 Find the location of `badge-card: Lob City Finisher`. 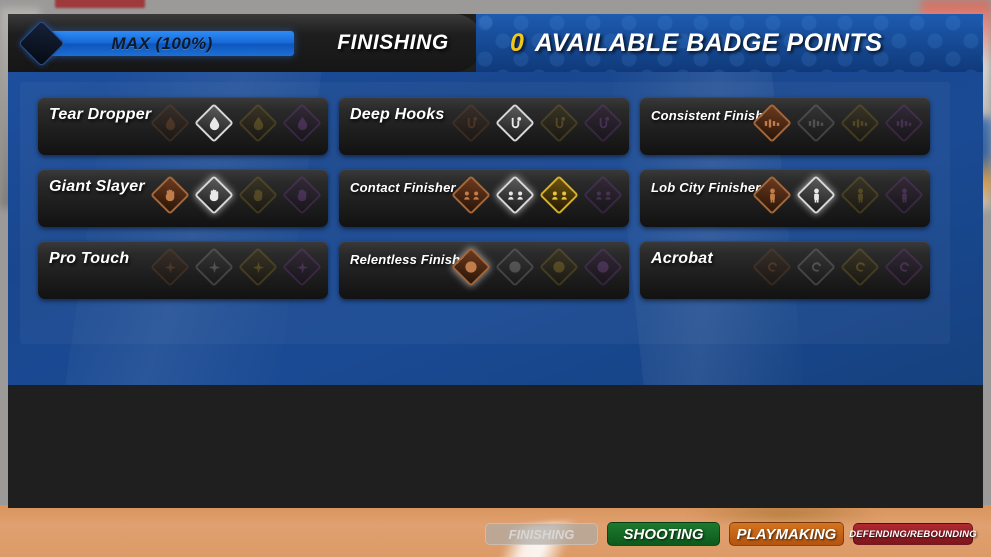

badge-card: Lob City Finisher is located at coordinates (785, 198).